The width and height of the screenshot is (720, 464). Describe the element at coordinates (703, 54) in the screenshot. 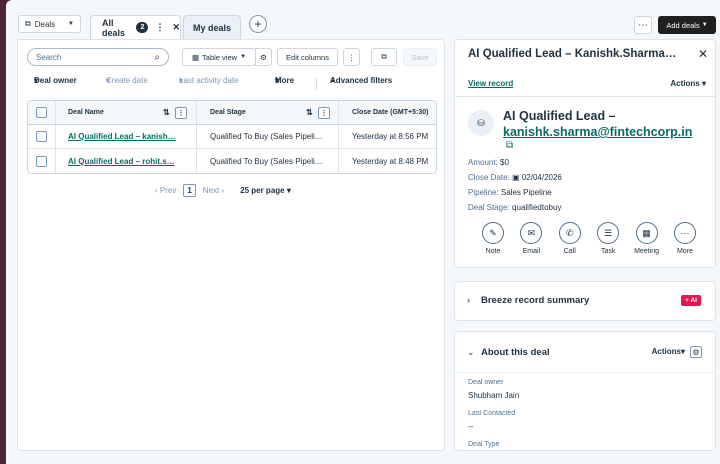

I see `close-icon: ✕` at that location.